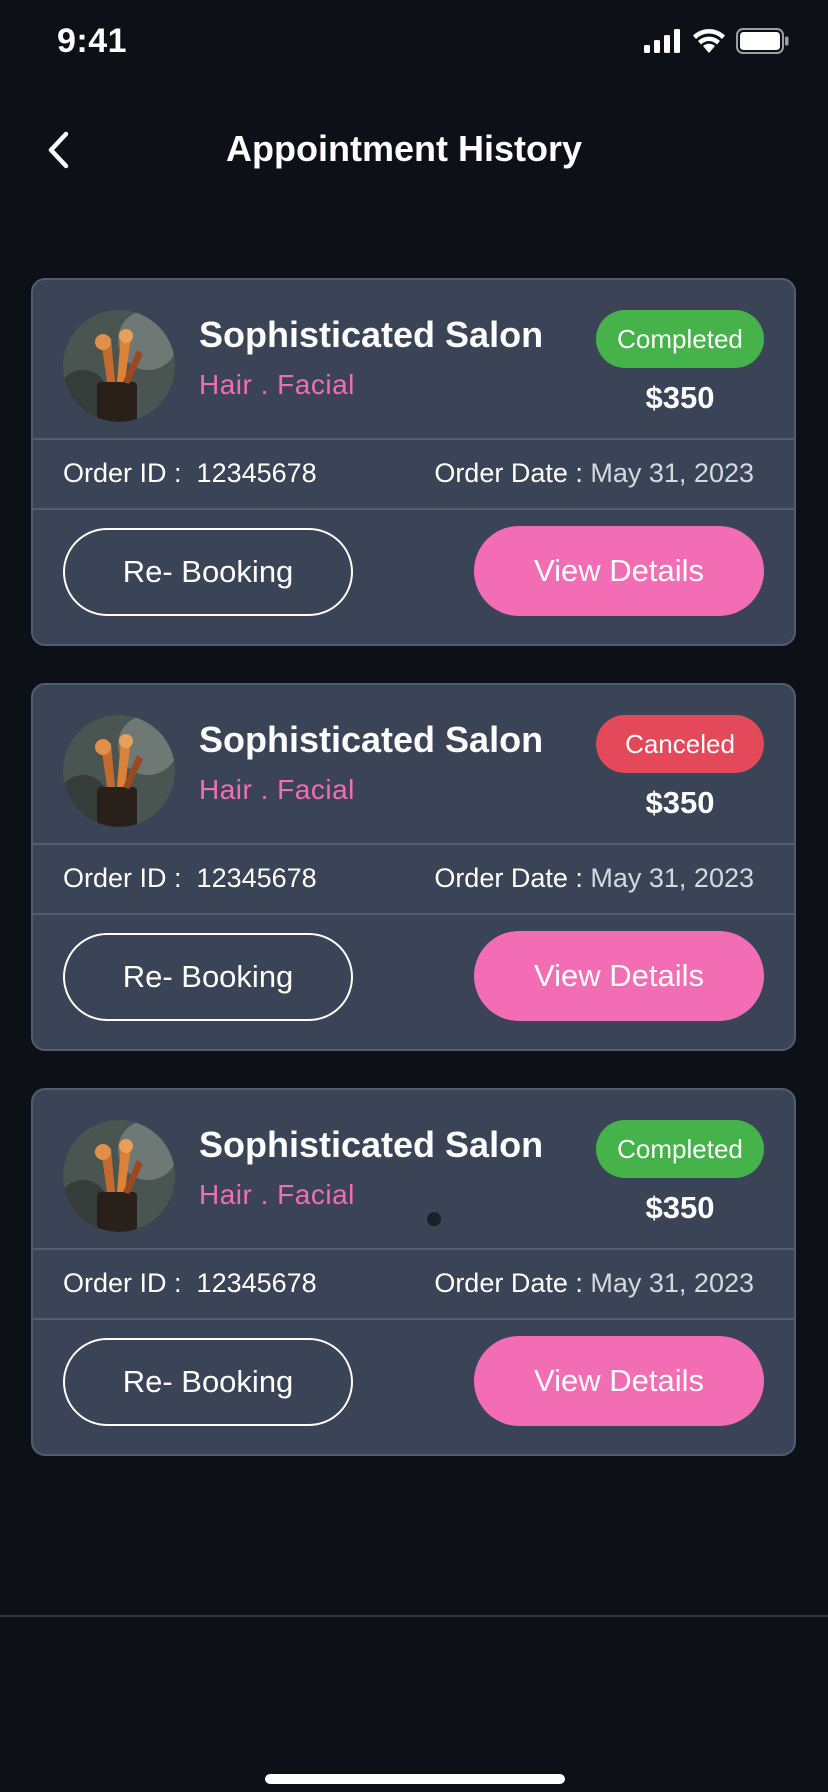 This screenshot has width=828, height=1792. What do you see at coordinates (414, 45) in the screenshot?
I see `status-bar: 9:41` at bounding box center [414, 45].